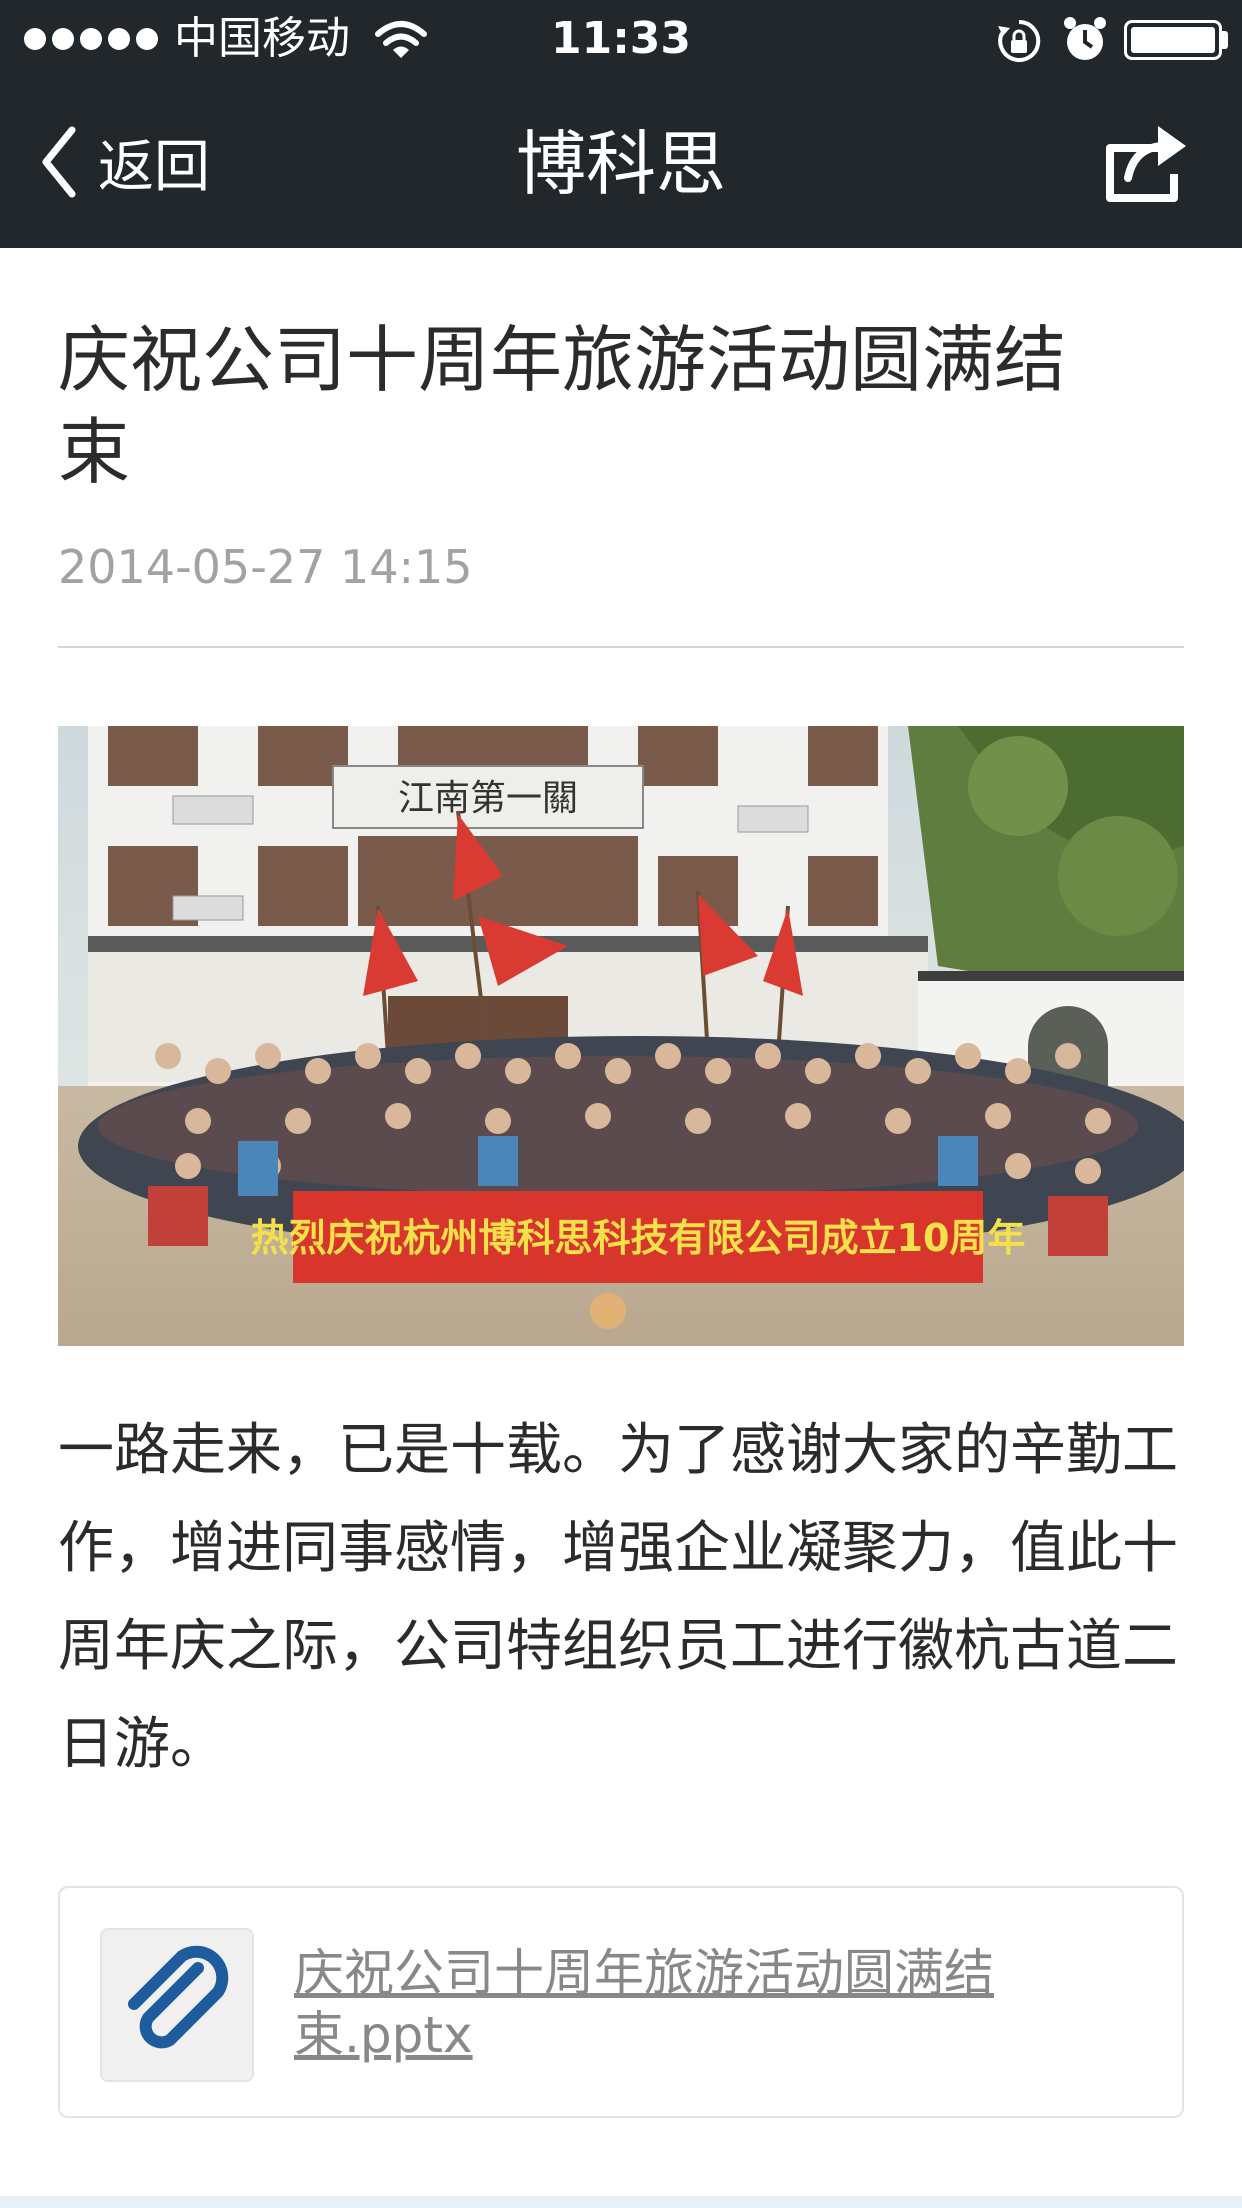 Image resolution: width=1242 pixels, height=2208 pixels. I want to click on divider, so click(621, 647).